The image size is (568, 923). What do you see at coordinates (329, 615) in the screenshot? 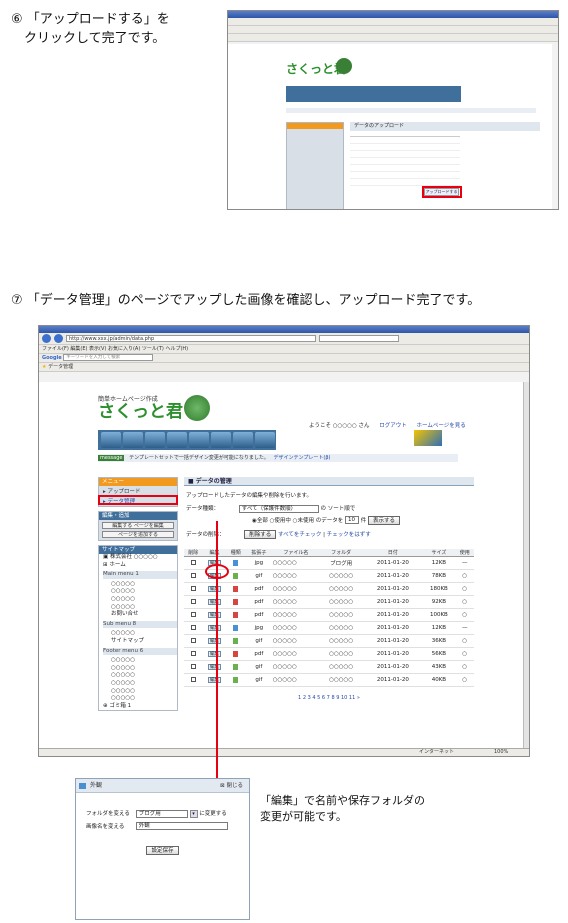
I see `table-row: 編集 pdf ○○○○○ ○○○○○ 2011-01-20 100KB ○` at bounding box center [329, 615].